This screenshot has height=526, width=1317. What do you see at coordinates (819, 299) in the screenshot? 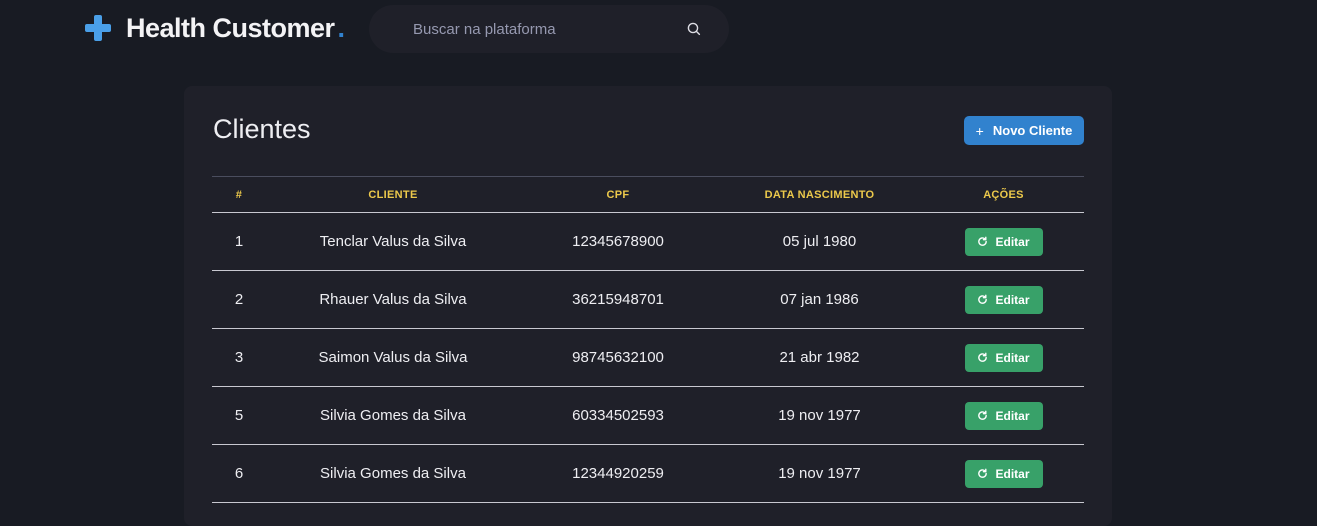
I see `cell-birth: 07 jan 1986` at bounding box center [819, 299].